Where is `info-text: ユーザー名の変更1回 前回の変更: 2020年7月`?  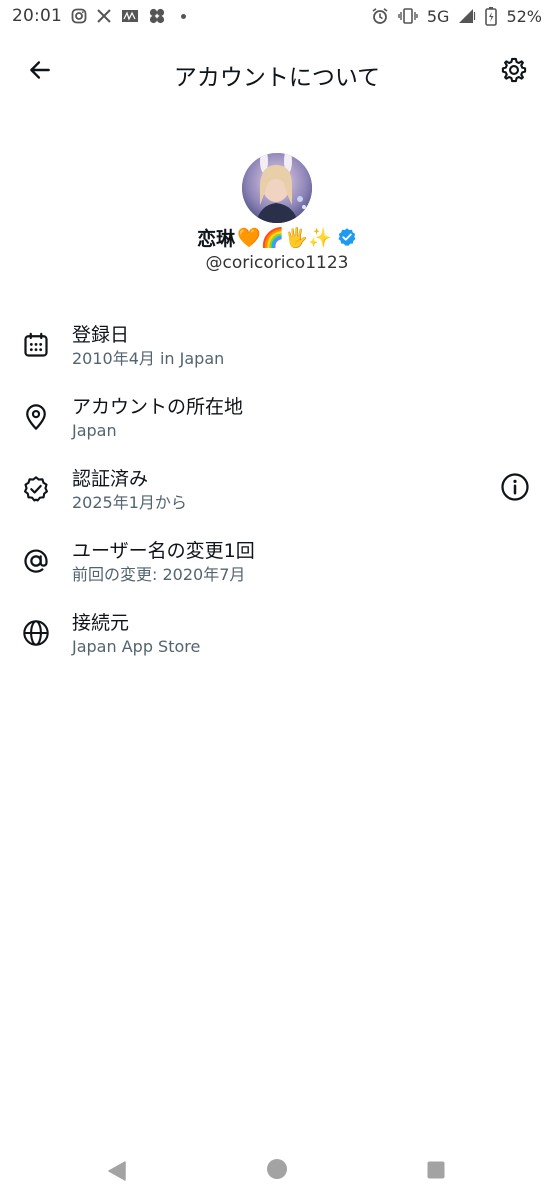
info-text: ユーザー名の変更1回 前回の変更: 2020年7月 is located at coordinates (163, 562).